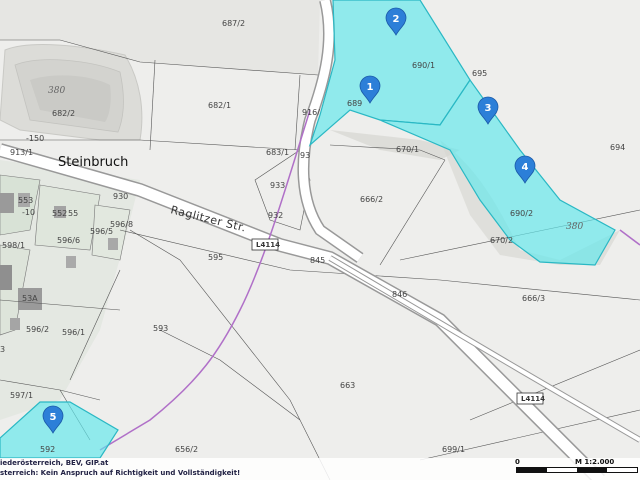  I want to click on parcel-label: 593, so click(160, 328).